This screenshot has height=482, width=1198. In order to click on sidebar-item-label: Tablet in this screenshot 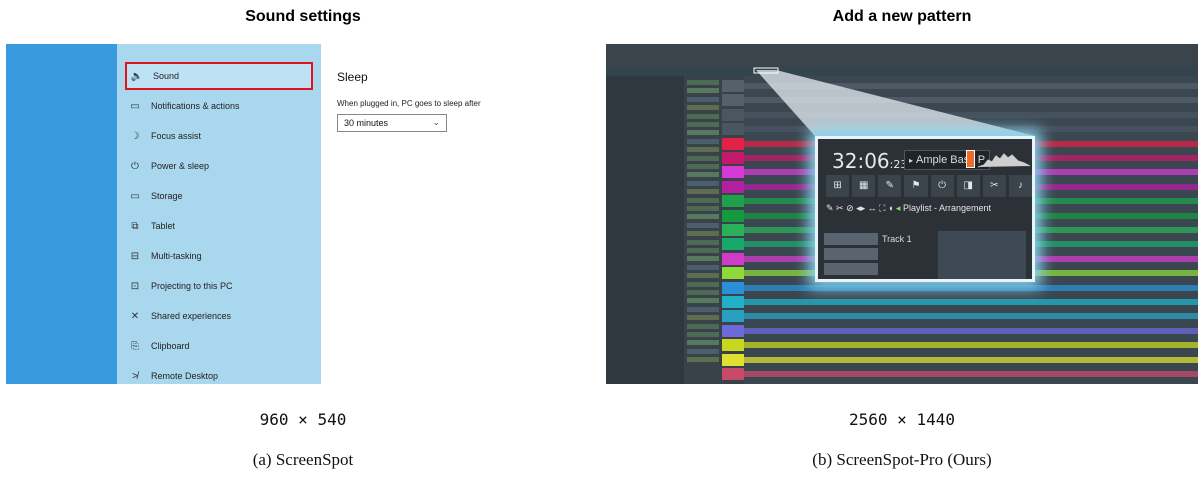, I will do `click(163, 226)`.